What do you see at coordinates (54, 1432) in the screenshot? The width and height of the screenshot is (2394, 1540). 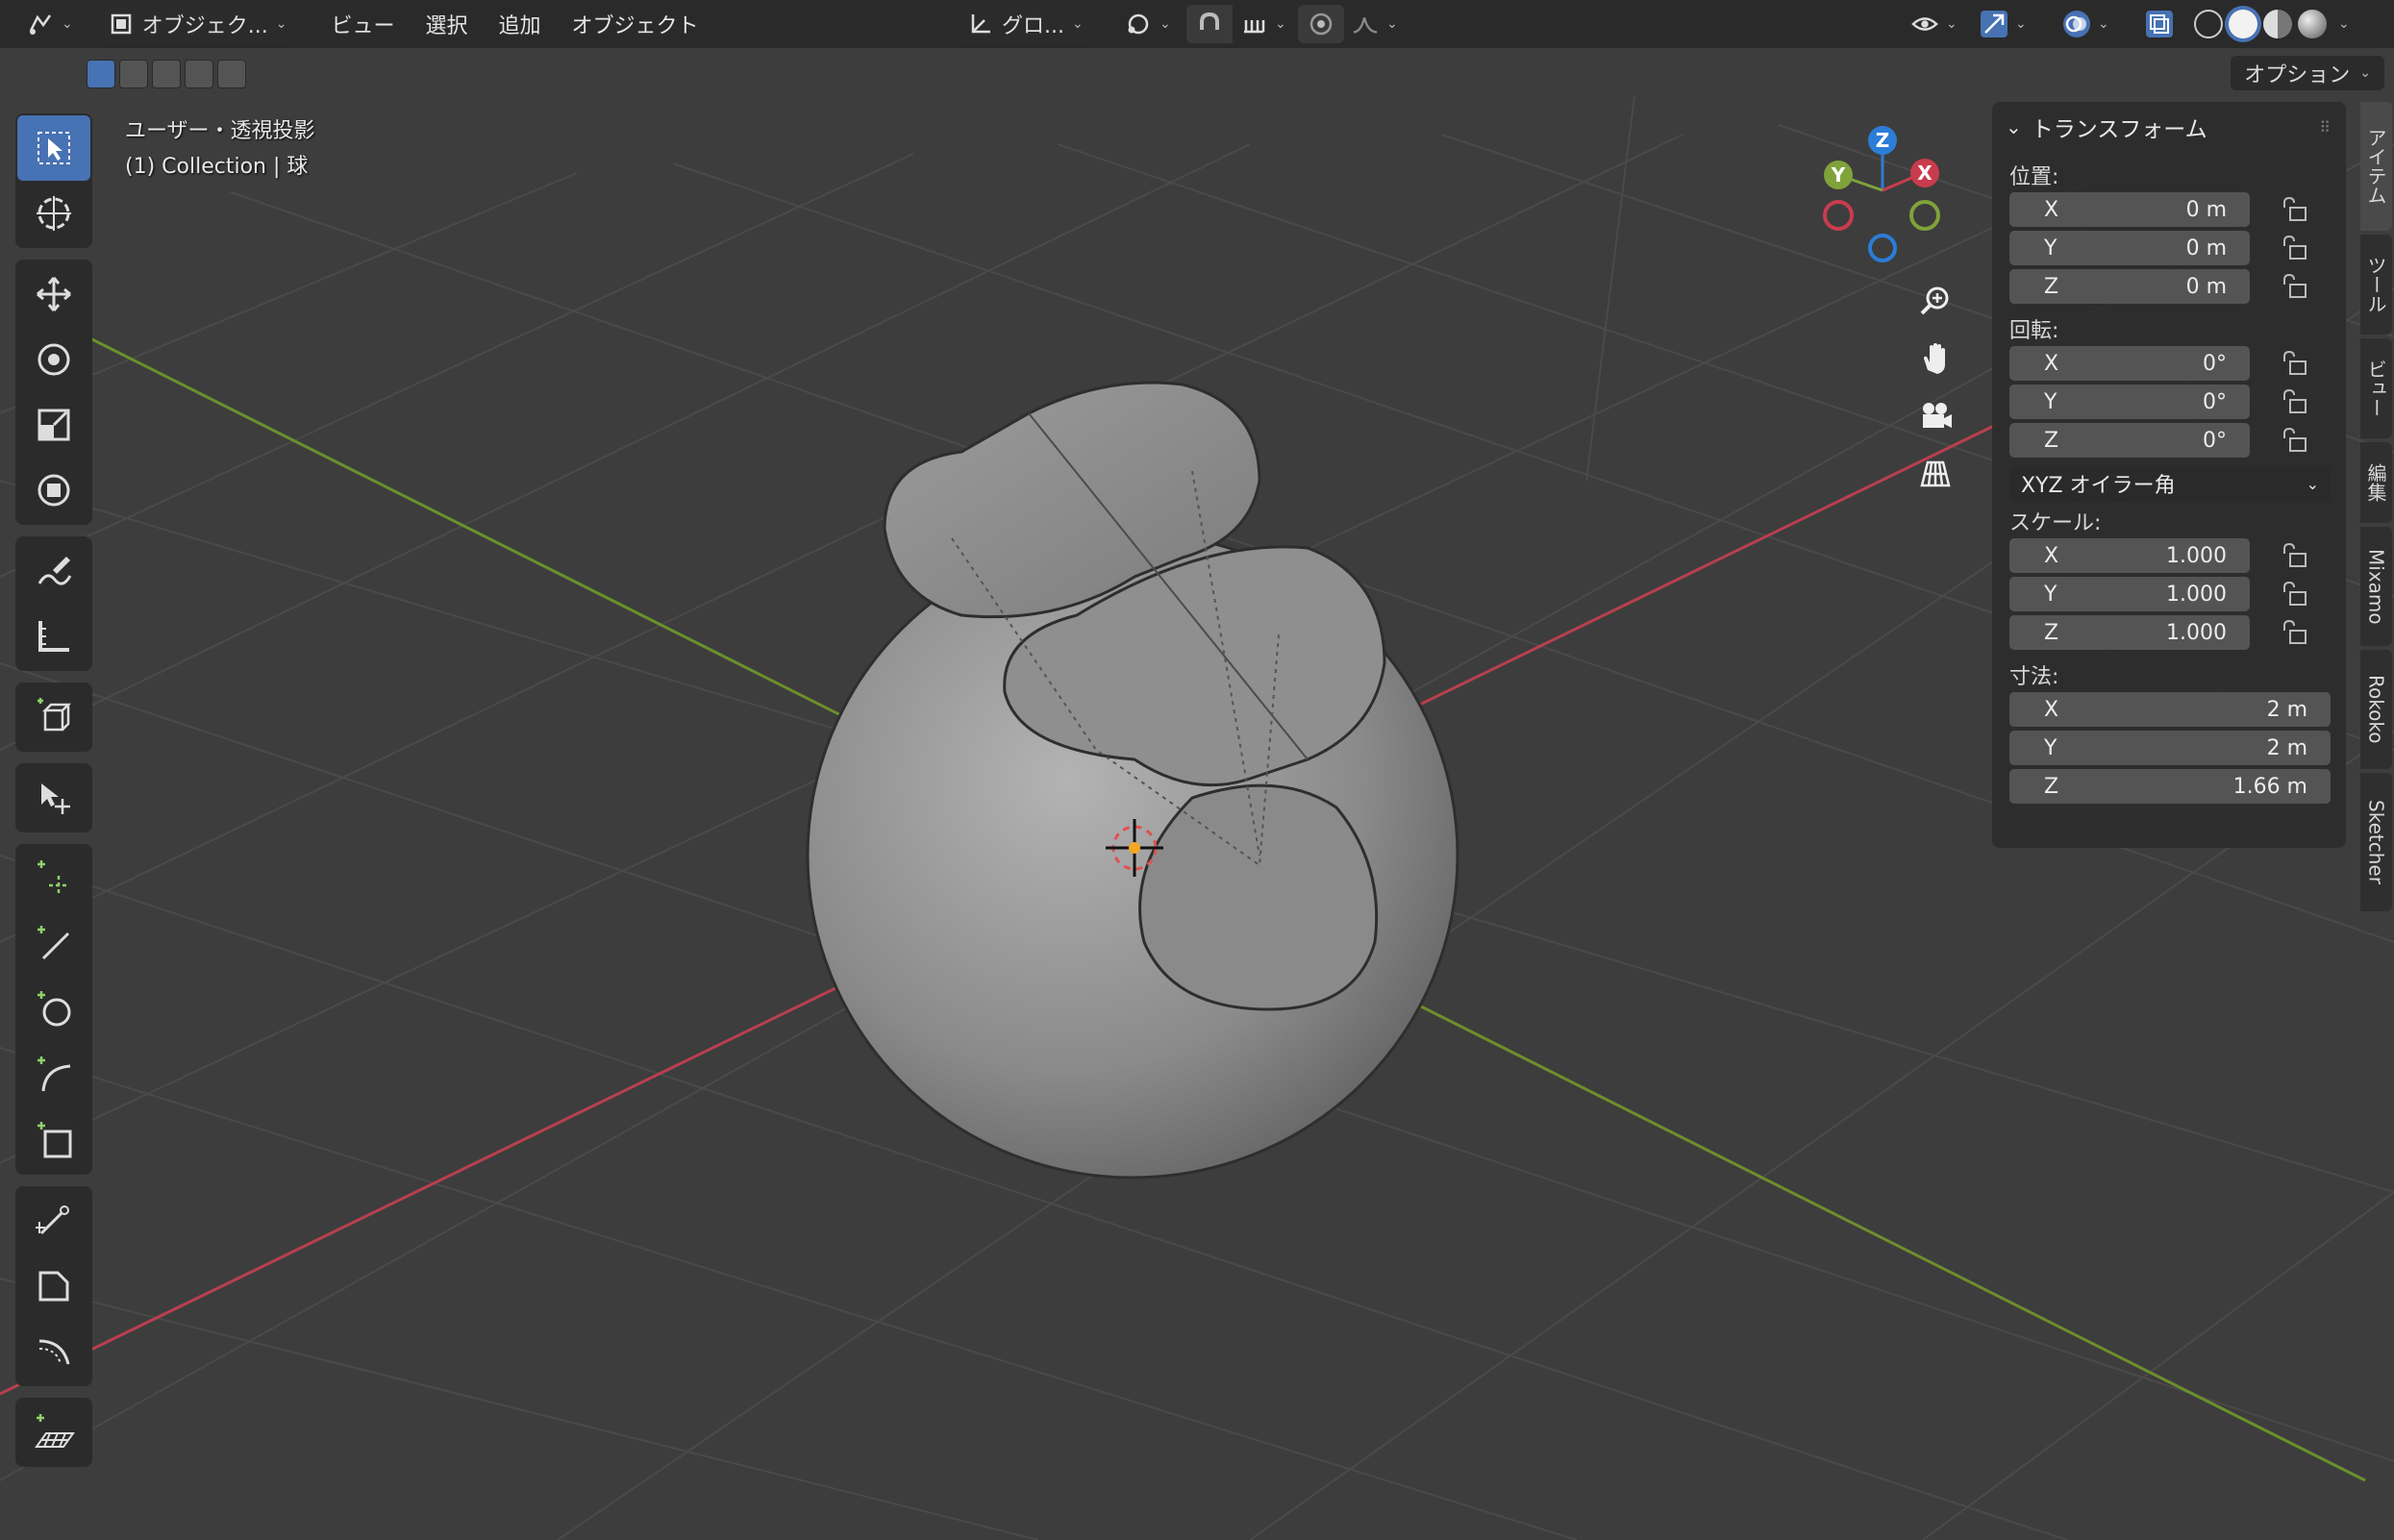 I see `add-grid-tool` at bounding box center [54, 1432].